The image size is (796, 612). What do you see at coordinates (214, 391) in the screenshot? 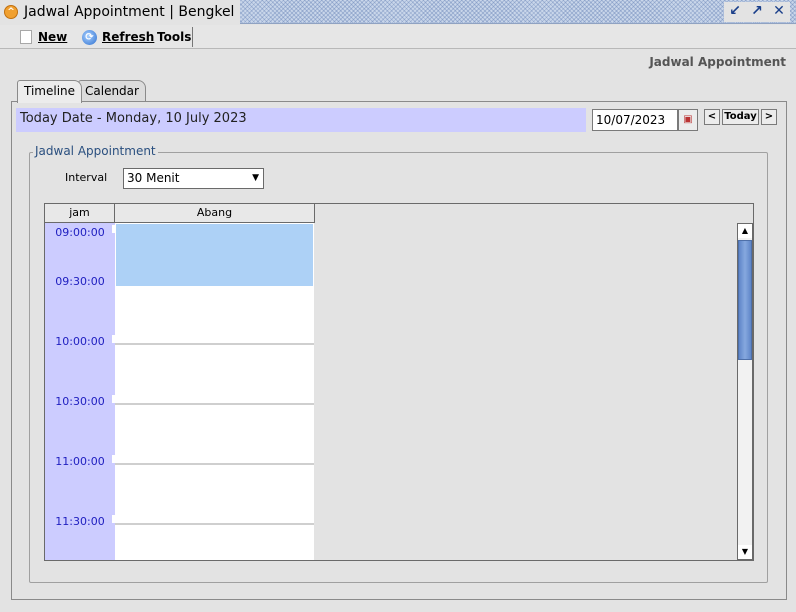
I see `abang-slot-column` at bounding box center [214, 391].